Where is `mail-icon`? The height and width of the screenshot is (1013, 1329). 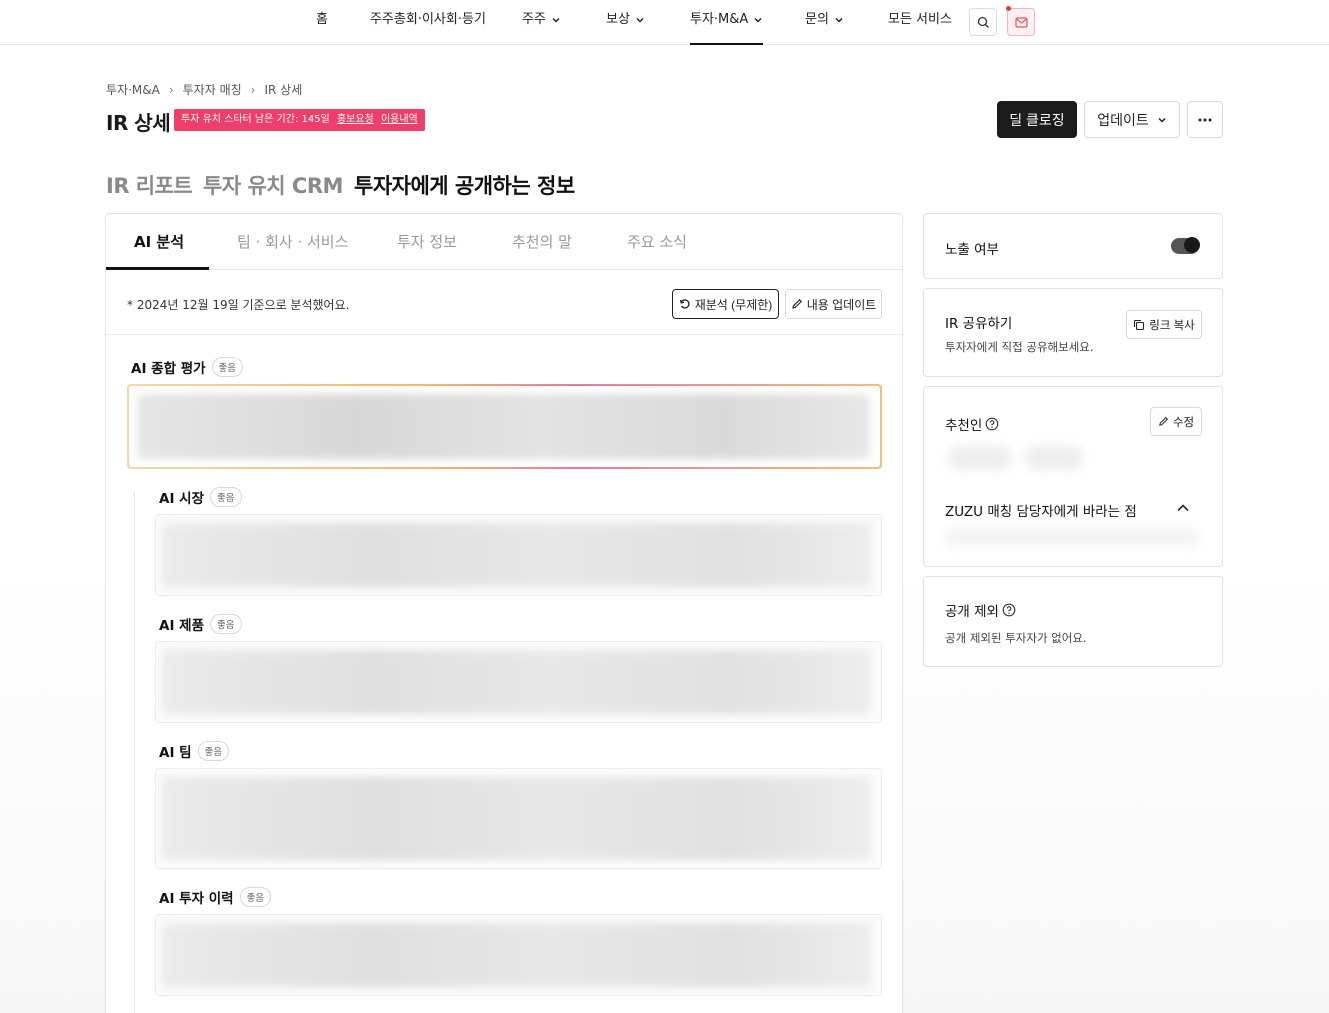 mail-icon is located at coordinates (1021, 22).